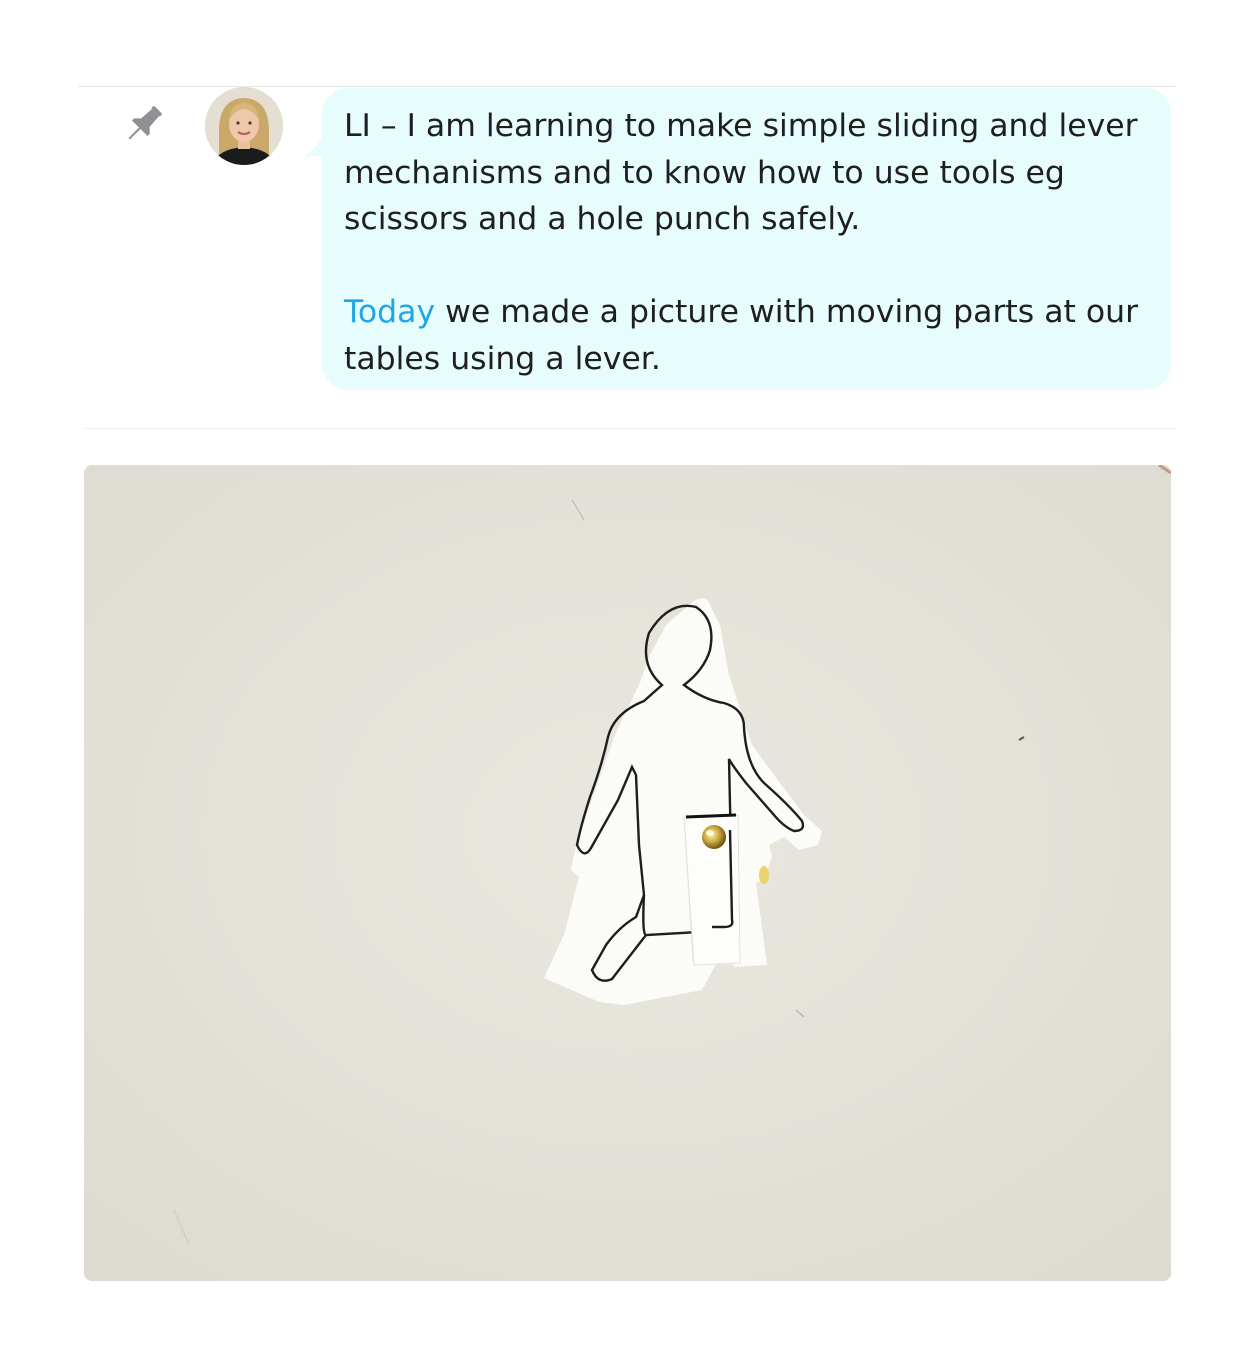 This screenshot has height=1372, width=1254. I want to click on teacher-avatar, so click(244, 126).